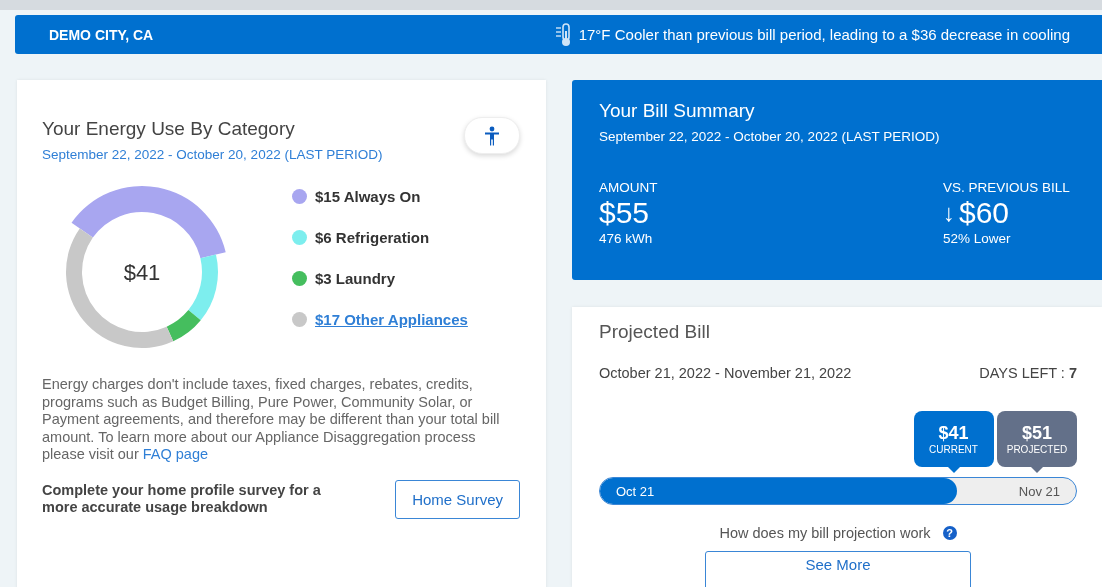  I want to click on accessibility-icon, so click(492, 135).